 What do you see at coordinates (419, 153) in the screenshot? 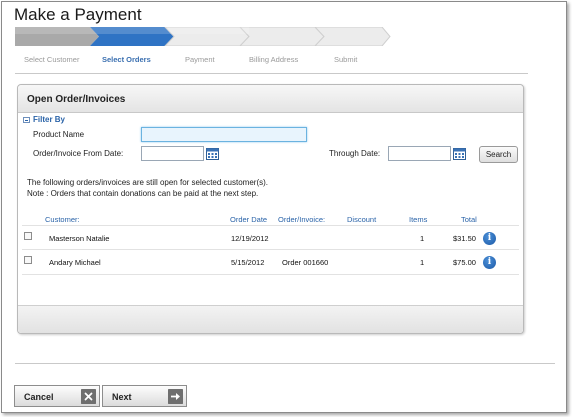
I see `through-date-input` at bounding box center [419, 153].